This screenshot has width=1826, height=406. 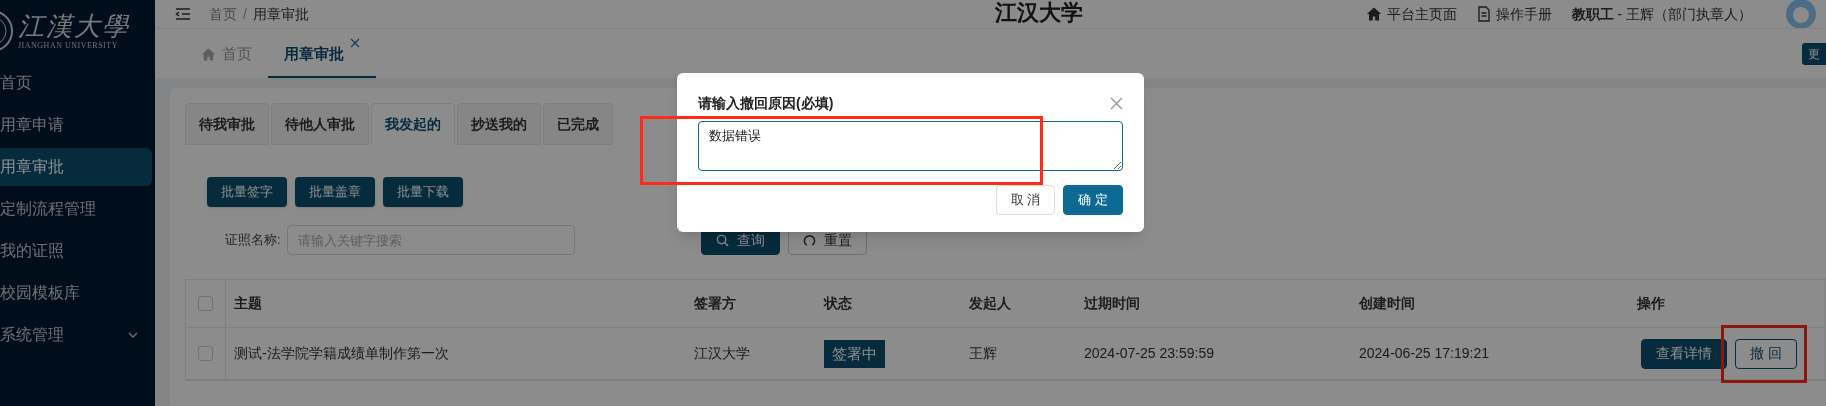 What do you see at coordinates (983, 353) in the screenshot?
I see `table-cell: 王辉` at bounding box center [983, 353].